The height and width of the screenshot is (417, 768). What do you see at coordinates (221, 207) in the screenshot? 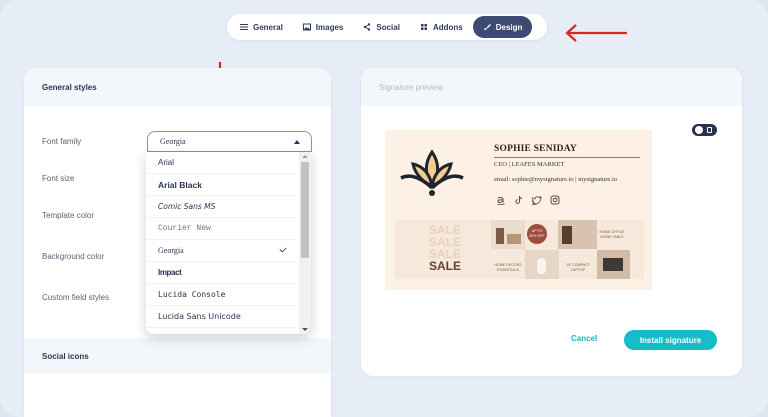
I see `font-option-comic-sans: Comic Sans MS` at bounding box center [221, 207].